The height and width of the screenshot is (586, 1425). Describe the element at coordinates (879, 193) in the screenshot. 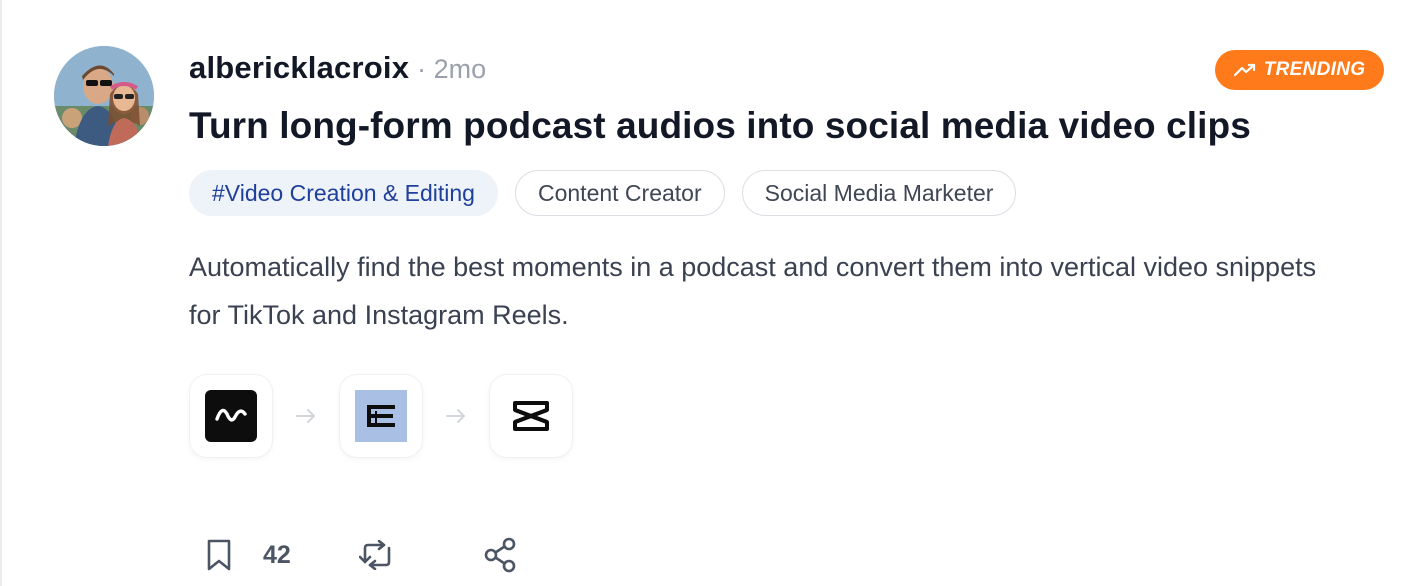

I see `tag-role: Social Media Marketer` at that location.